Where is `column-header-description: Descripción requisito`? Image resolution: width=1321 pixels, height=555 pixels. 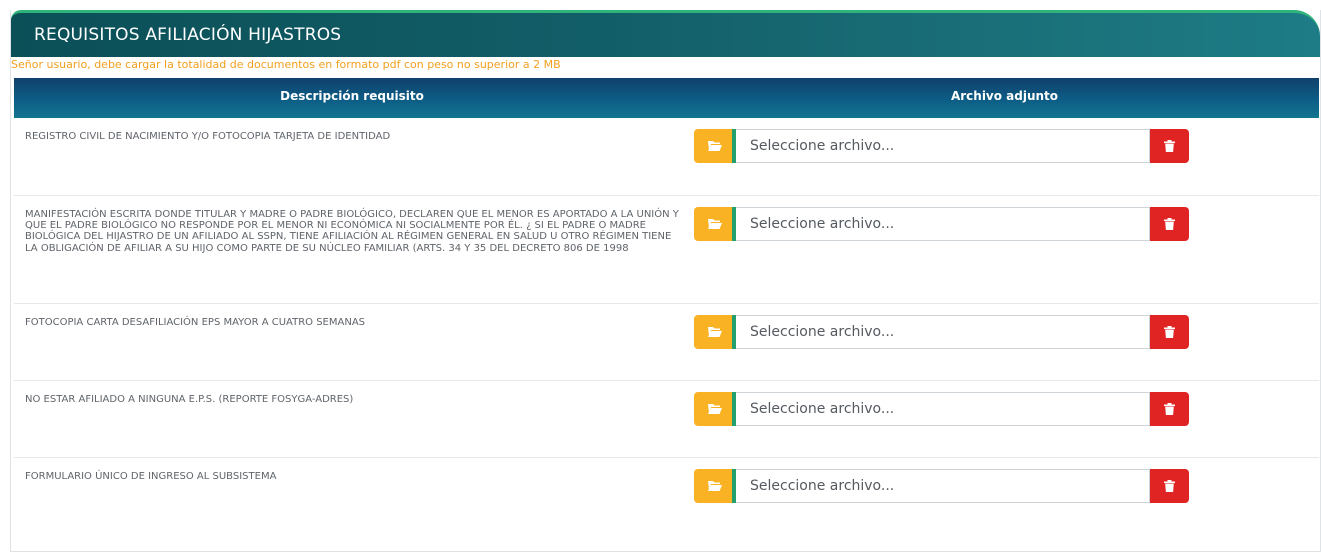
column-header-description: Descripción requisito is located at coordinates (352, 96).